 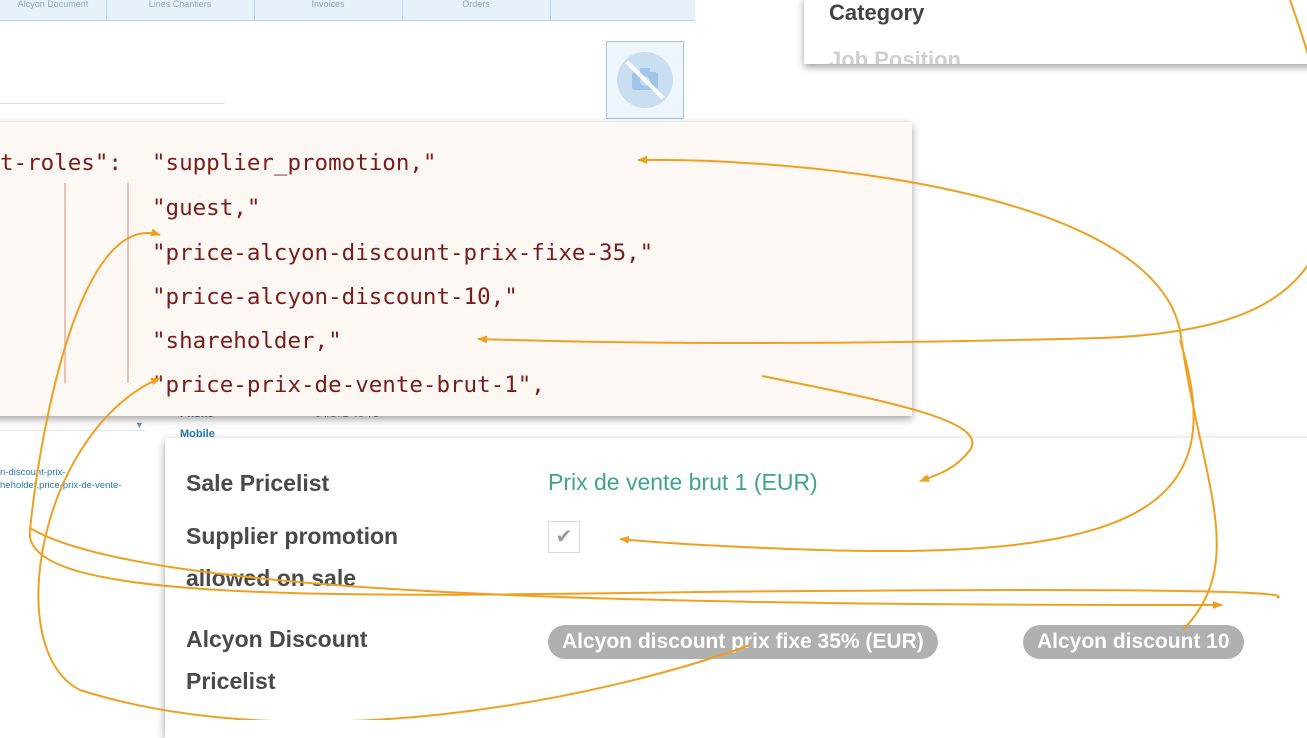 I want to click on supplier-promotion-checkbox: ✔, so click(x=564, y=537).